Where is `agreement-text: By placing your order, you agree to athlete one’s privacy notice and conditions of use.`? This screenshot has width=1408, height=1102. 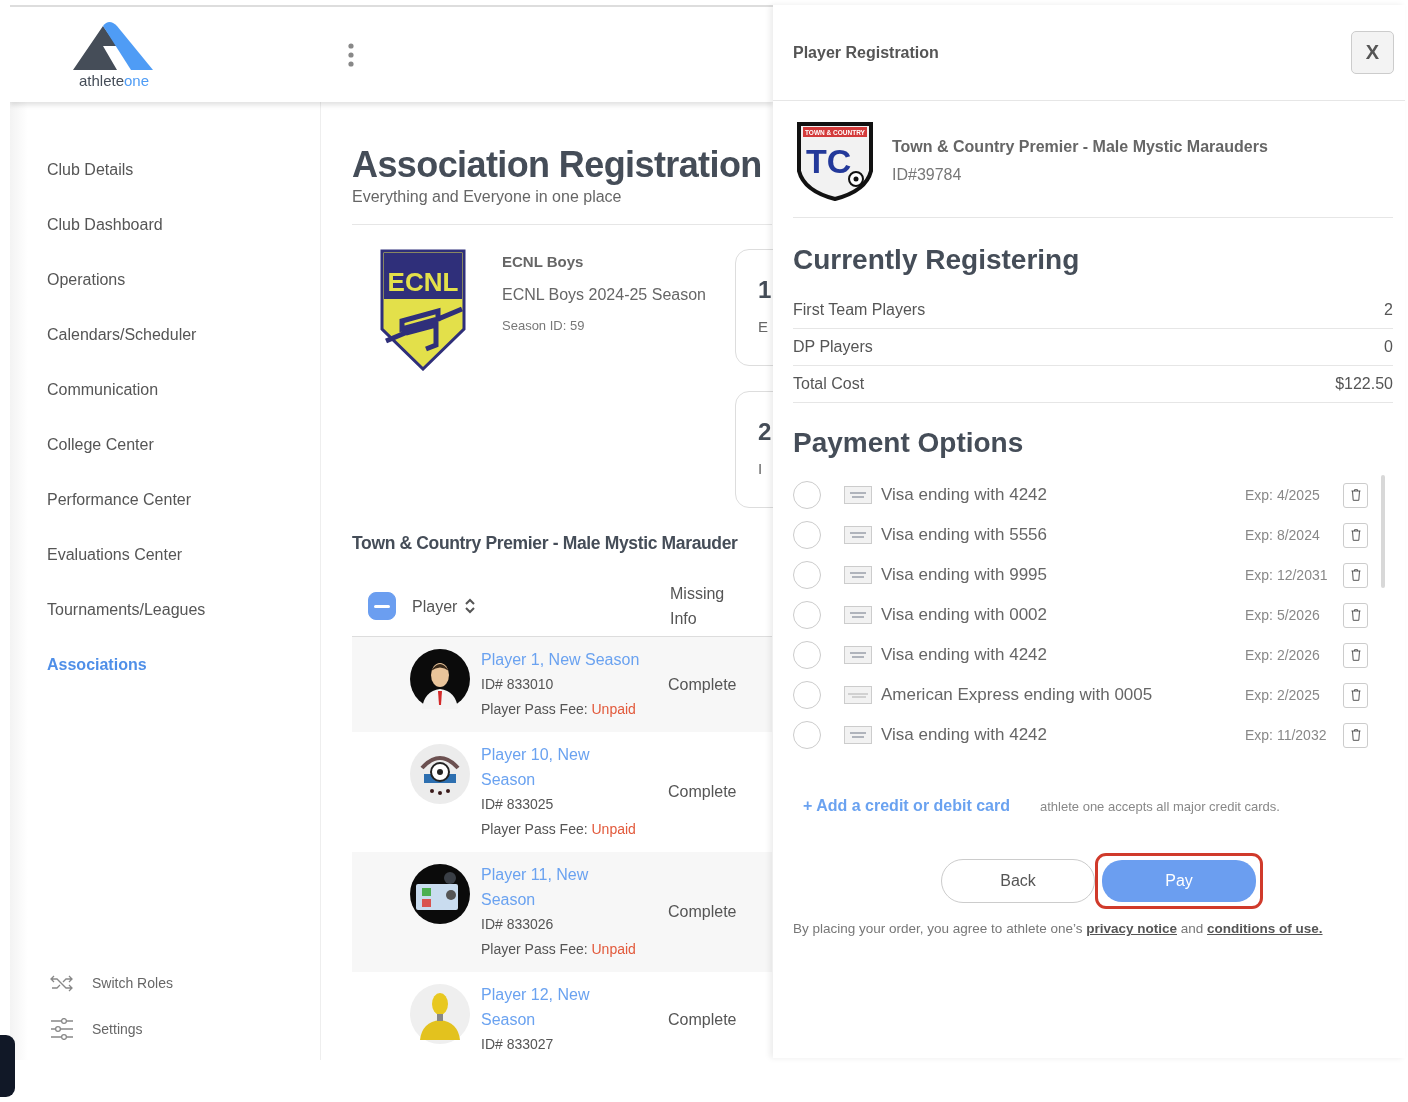 agreement-text: By placing your order, you agree to athlete one’s privacy notice and conditions of use. is located at coordinates (1058, 928).